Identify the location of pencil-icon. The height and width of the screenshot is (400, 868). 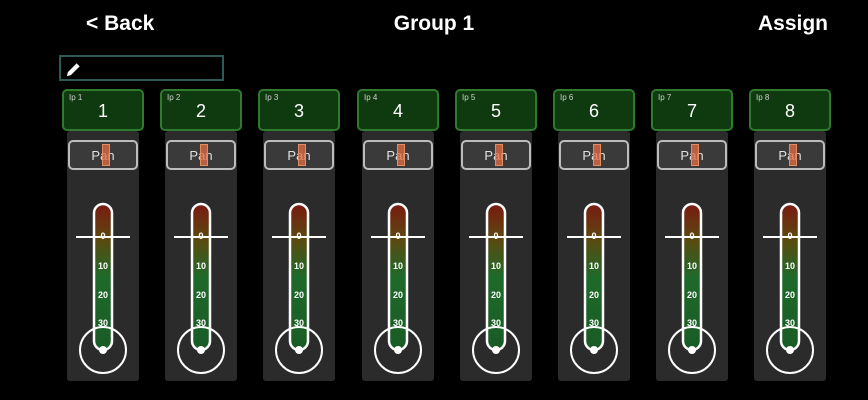
(74, 69).